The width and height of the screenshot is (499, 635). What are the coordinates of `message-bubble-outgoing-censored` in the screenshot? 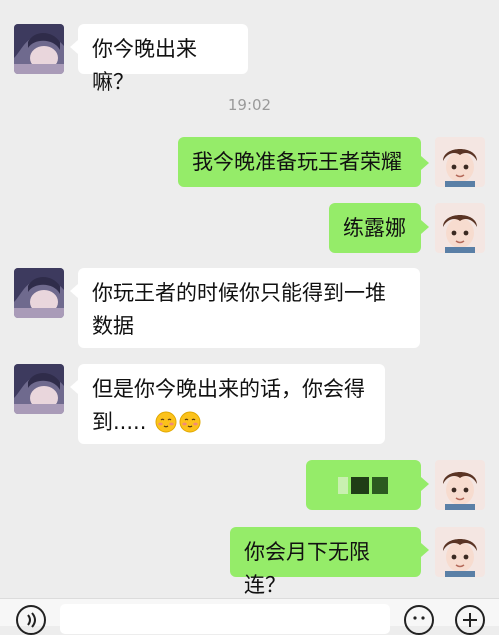 It's located at (363, 485).